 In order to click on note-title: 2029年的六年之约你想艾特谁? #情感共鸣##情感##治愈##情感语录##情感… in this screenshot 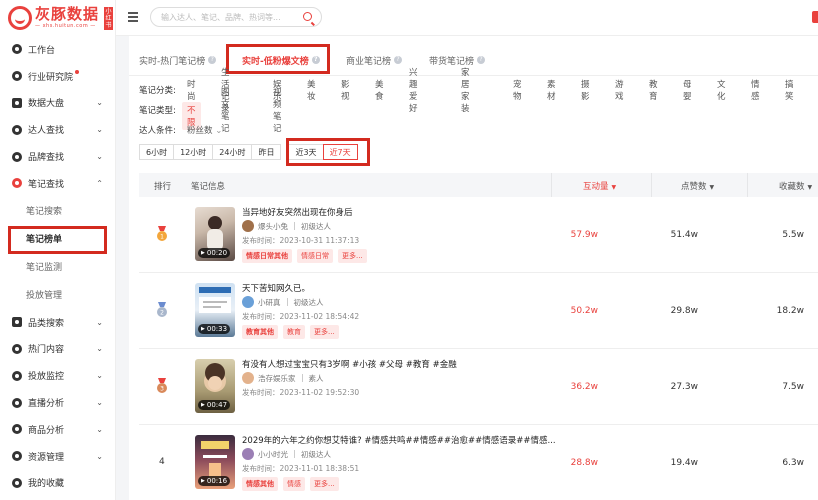, I will do `click(399, 440)`.